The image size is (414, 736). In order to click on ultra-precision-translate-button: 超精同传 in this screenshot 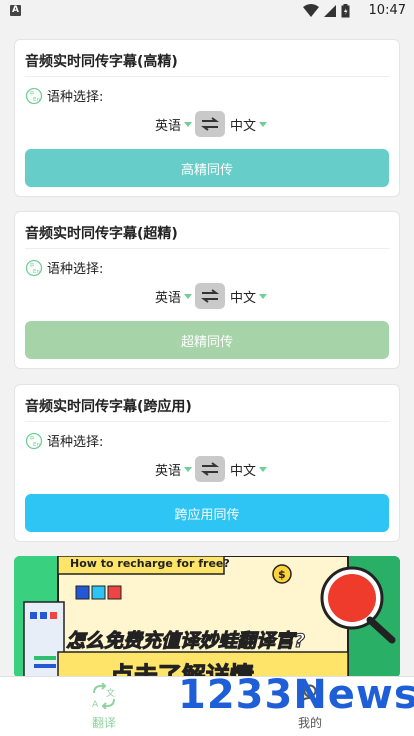, I will do `click(207, 340)`.